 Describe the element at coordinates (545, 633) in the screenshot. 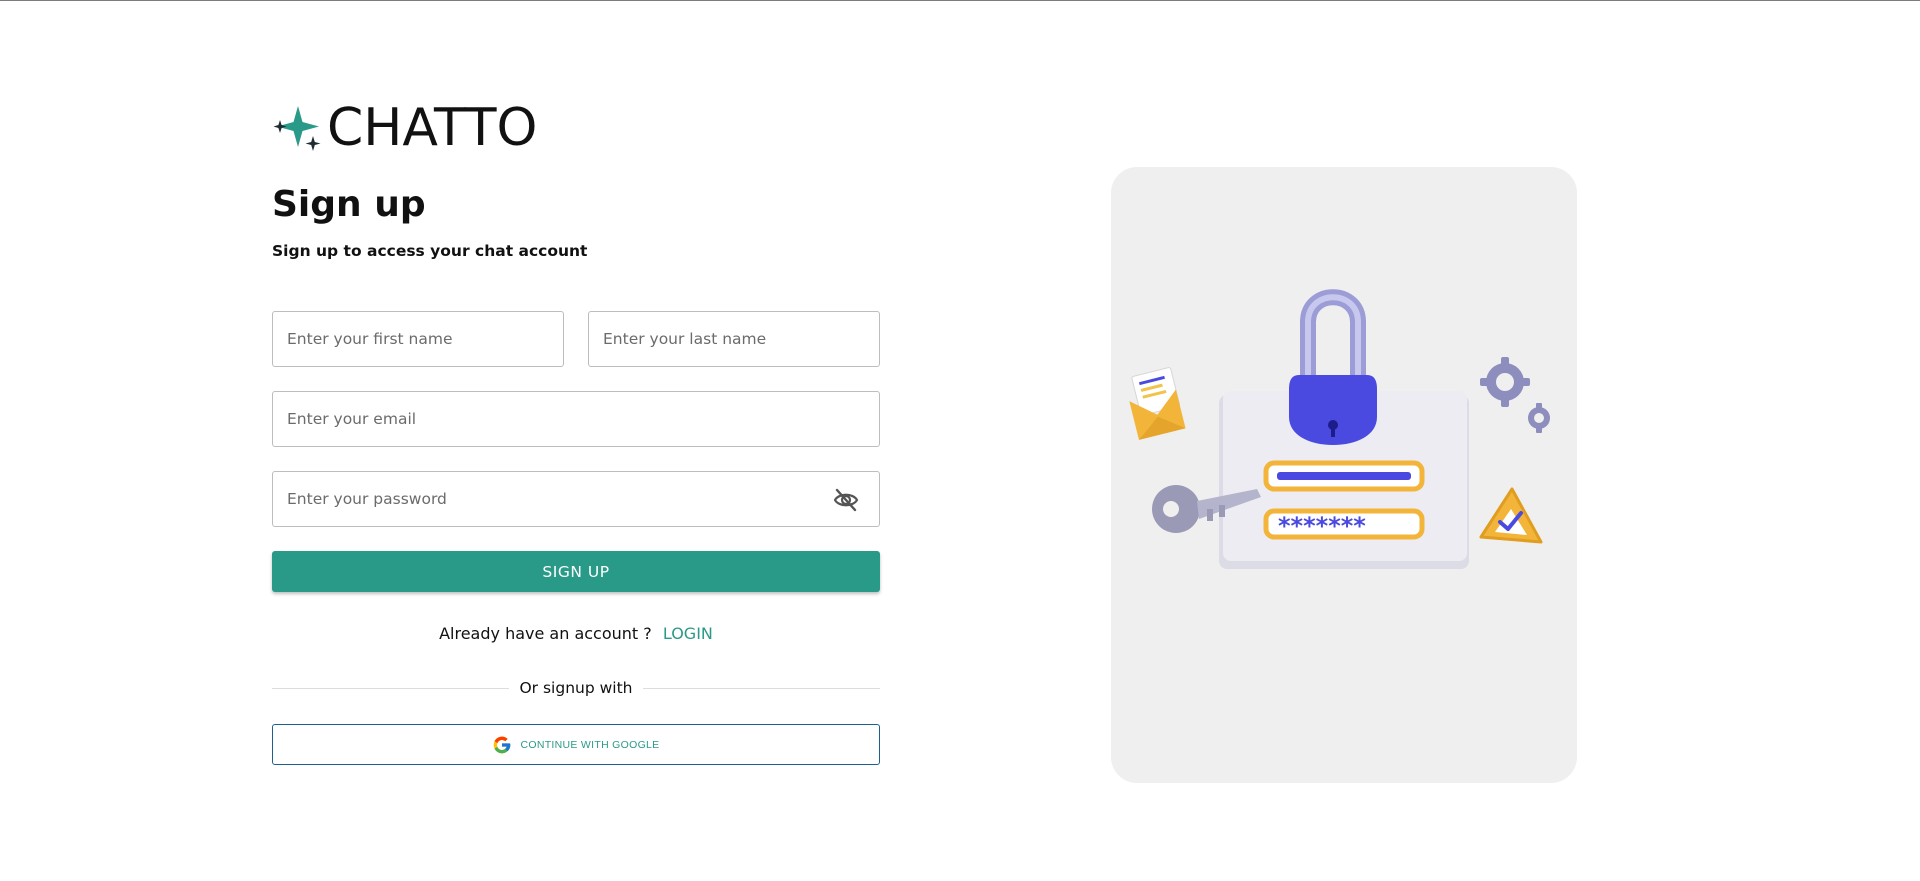

I see `login-prompt-text: Already have an account ?` at that location.